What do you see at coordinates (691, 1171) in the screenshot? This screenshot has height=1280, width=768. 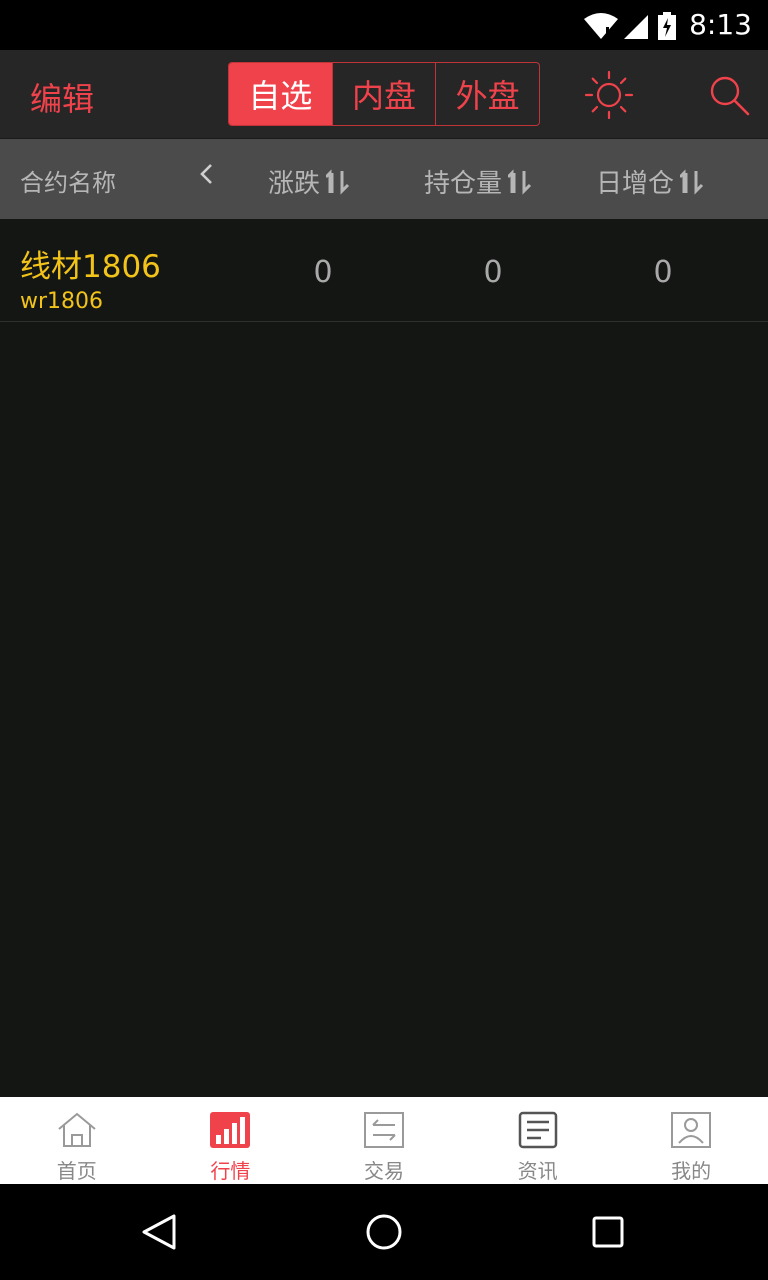 I see `tab-profile-label: 我的` at bounding box center [691, 1171].